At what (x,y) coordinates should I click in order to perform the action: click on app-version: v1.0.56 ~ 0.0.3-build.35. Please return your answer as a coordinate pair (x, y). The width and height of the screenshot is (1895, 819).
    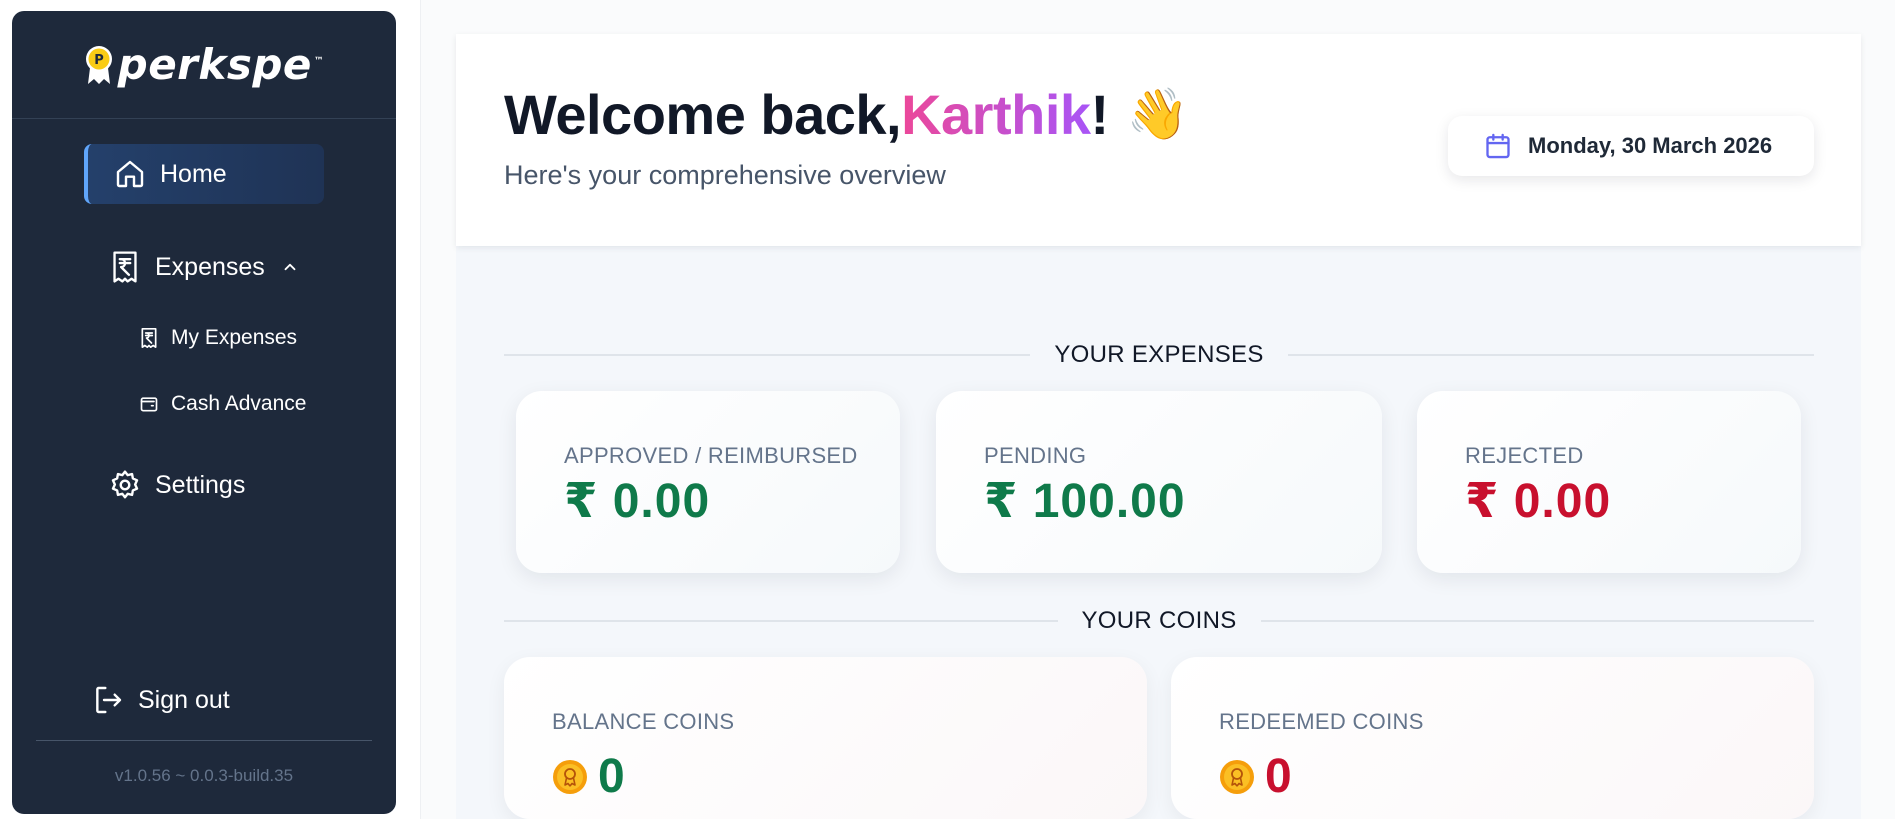
    Looking at the image, I should click on (204, 775).